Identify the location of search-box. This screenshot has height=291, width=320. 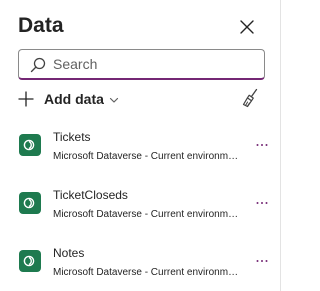
(141, 64).